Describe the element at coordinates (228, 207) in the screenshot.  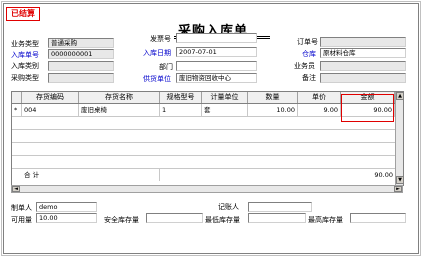
I see `bookkeeper-label: 记账人` at that location.